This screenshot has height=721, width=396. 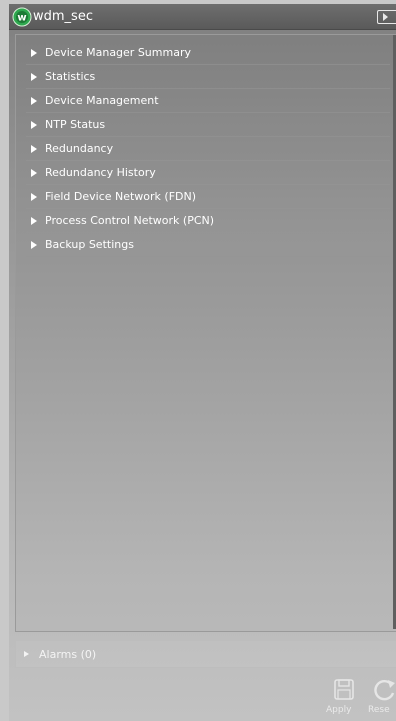 What do you see at coordinates (208, 101) in the screenshot?
I see `menu-item-device-management: Device Management` at bounding box center [208, 101].